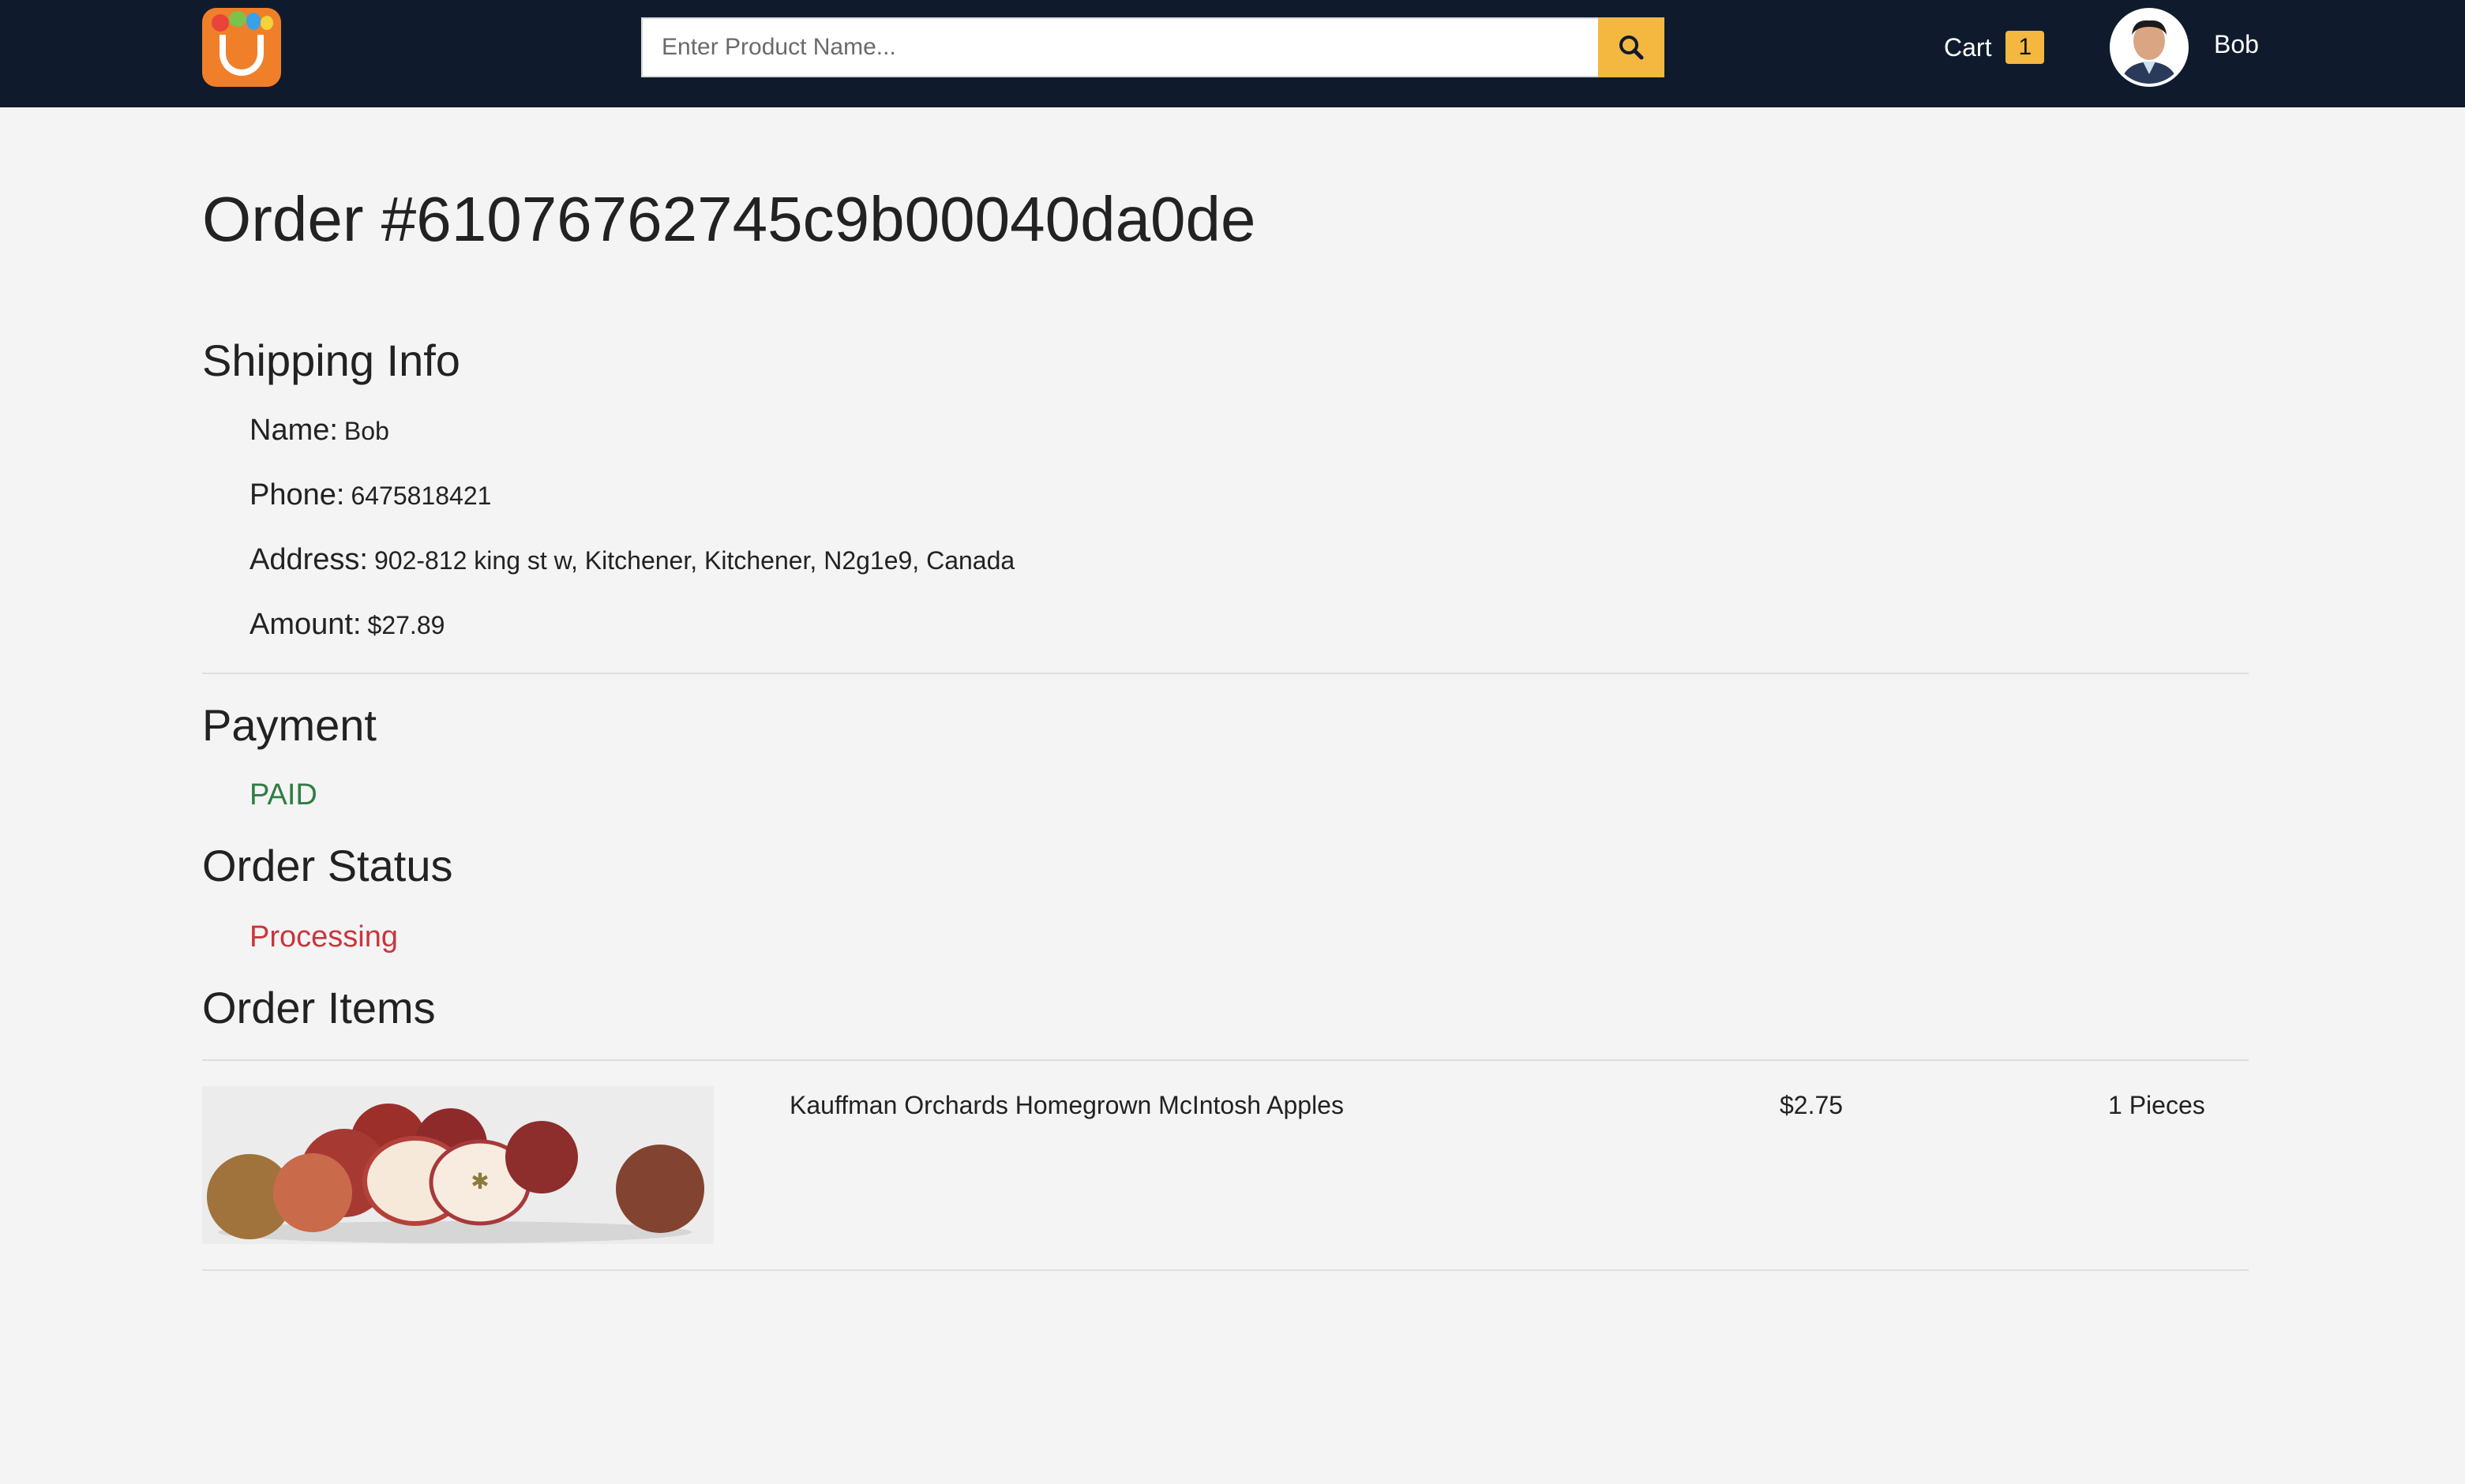 This screenshot has width=2465, height=1484. What do you see at coordinates (406, 625) in the screenshot?
I see `amount-value: $27.89` at bounding box center [406, 625].